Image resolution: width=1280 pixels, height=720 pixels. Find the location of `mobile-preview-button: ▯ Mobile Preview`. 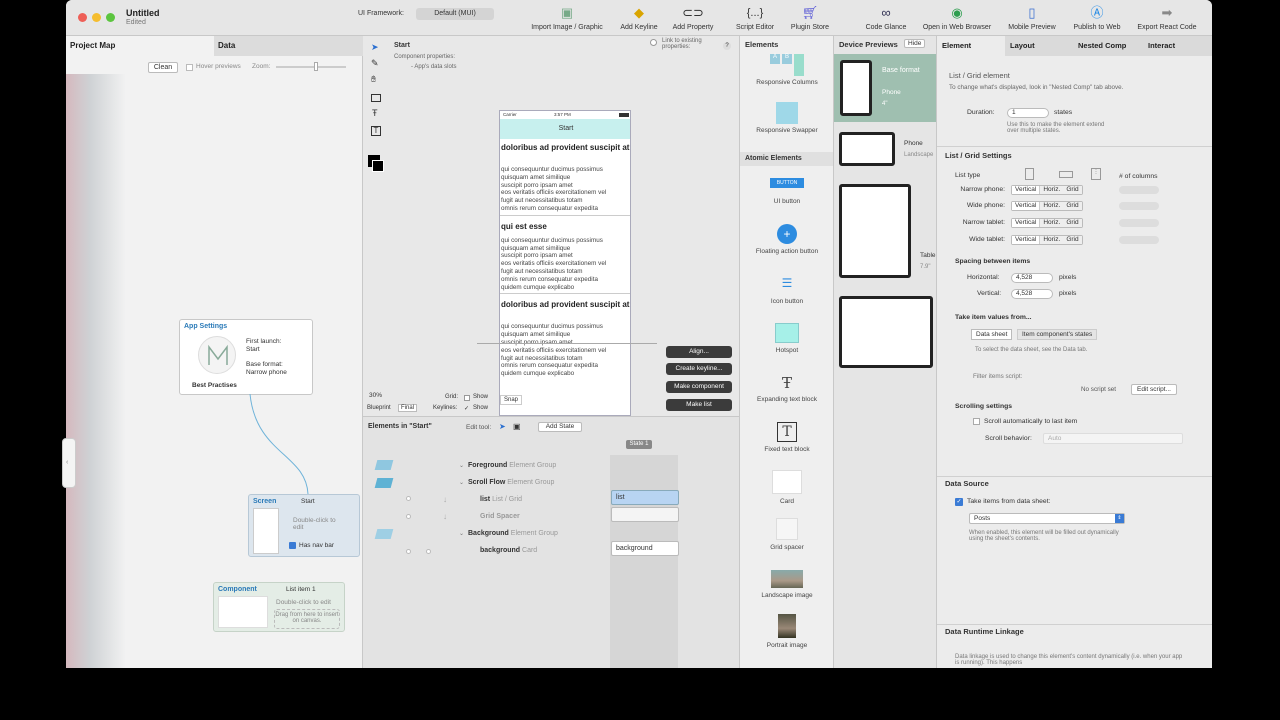

mobile-preview-button: ▯ Mobile Preview is located at coordinates (1032, 17).